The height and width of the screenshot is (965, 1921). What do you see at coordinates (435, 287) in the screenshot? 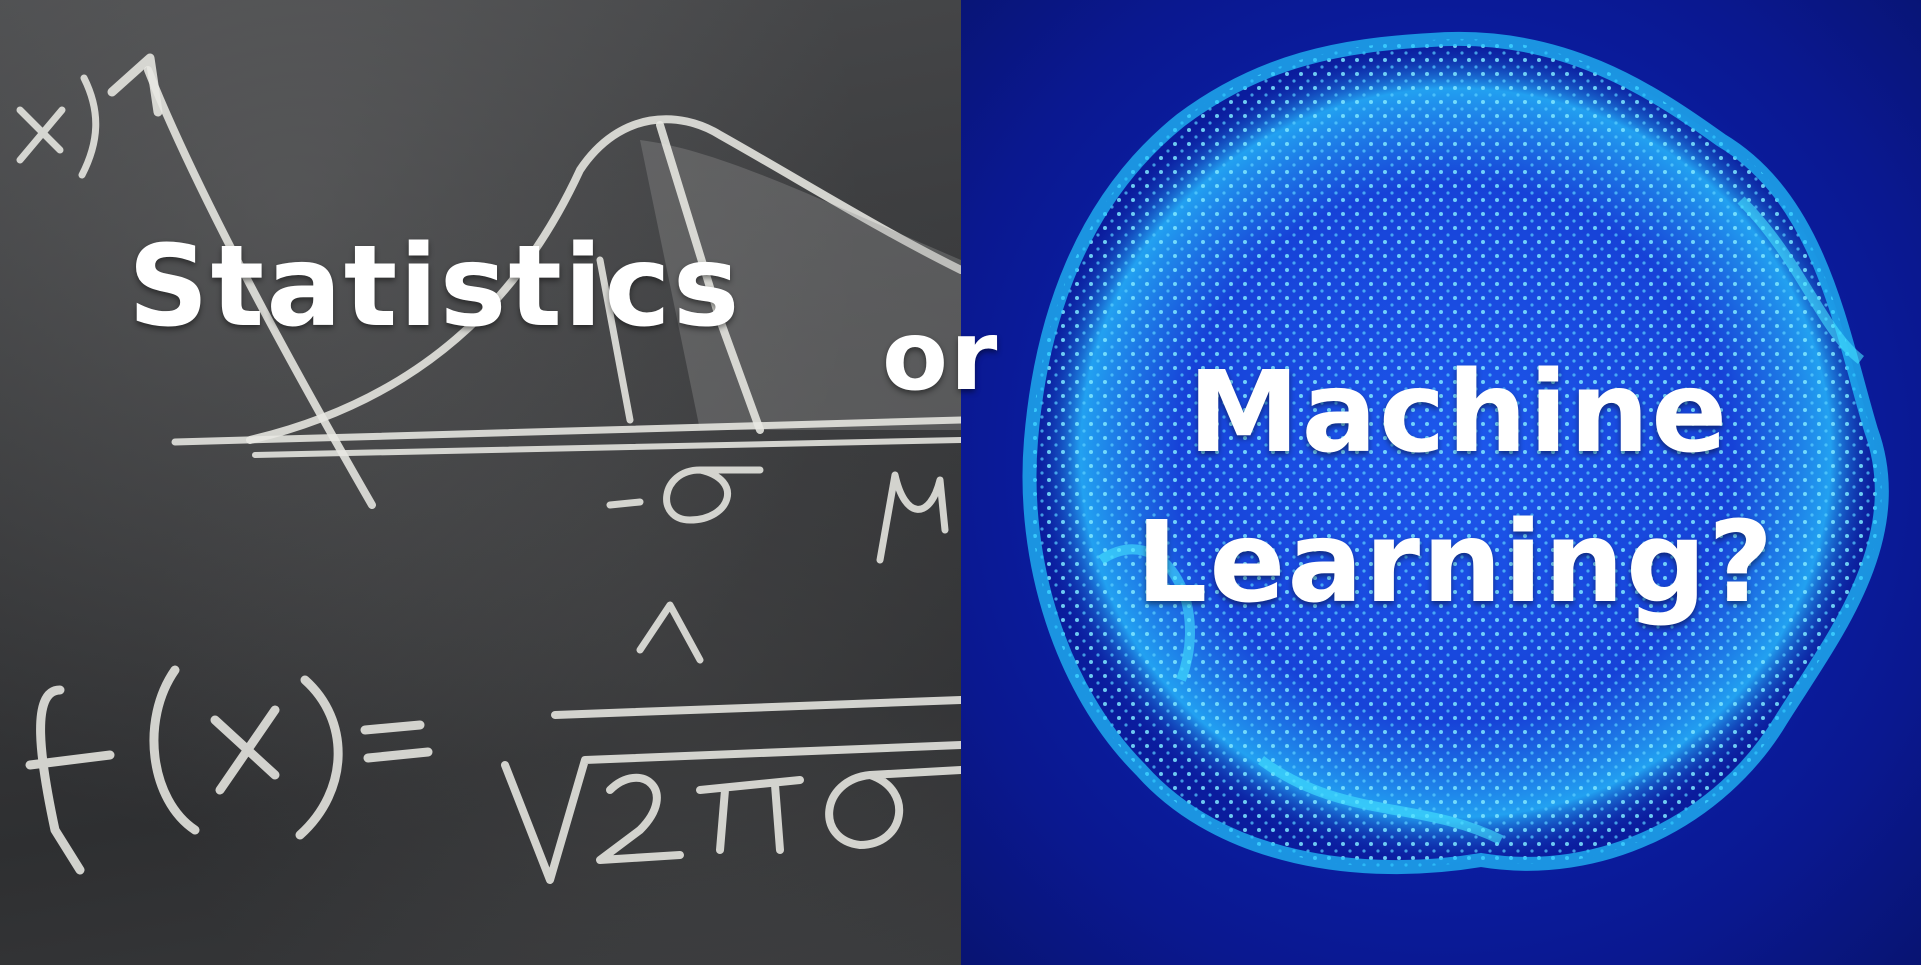
I see `statistics-heading: Statistics` at bounding box center [435, 287].